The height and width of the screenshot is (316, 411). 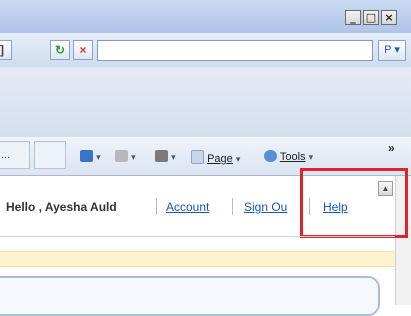 I want to click on search-options-caret: ▾, so click(x=397, y=50).